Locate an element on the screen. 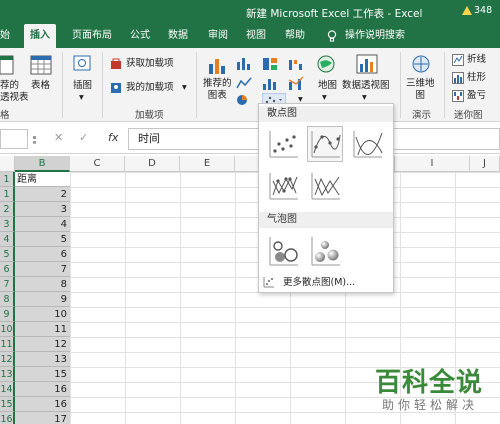 The width and height of the screenshot is (500, 424). table-cell: 11 is located at coordinates (42, 329).